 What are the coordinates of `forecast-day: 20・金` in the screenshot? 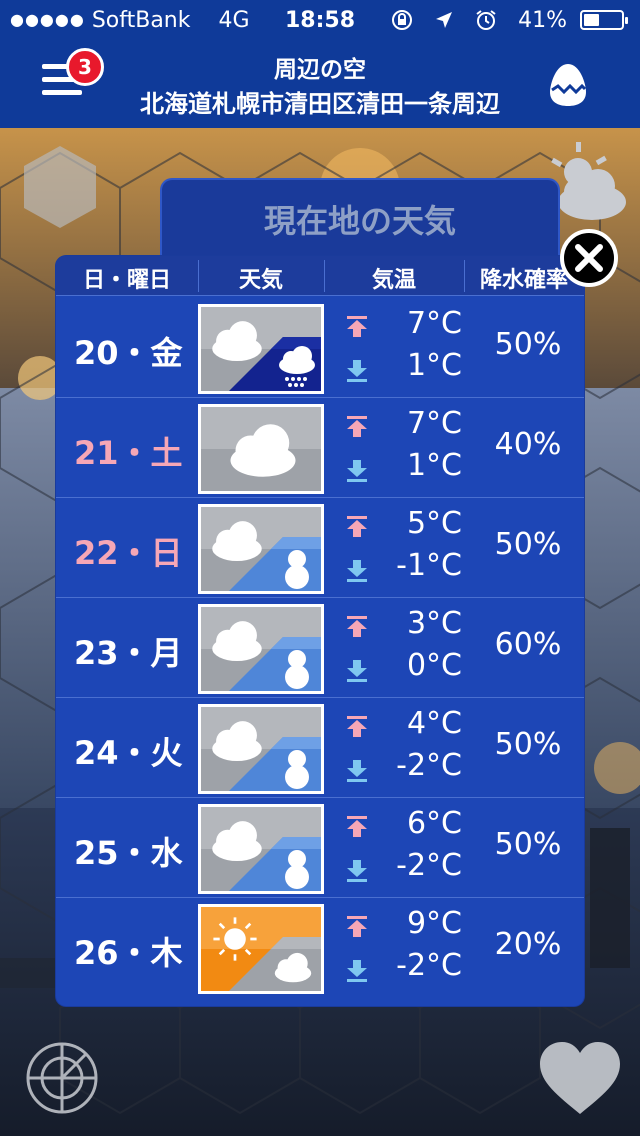 It's located at (128, 353).